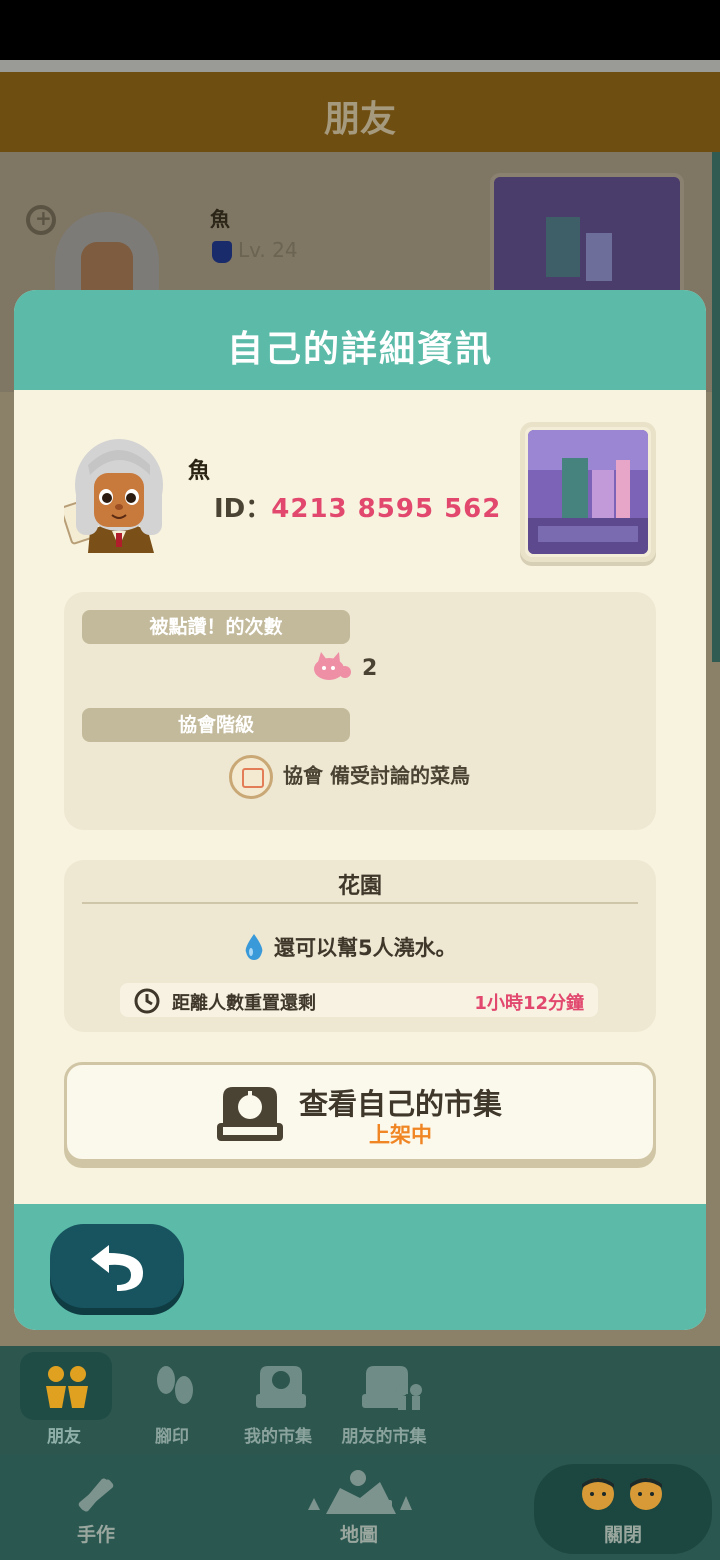 Image resolution: width=720 pixels, height=1560 pixels. Describe the element at coordinates (216, 627) in the screenshot. I see `likes-label: 被點讚！的次數` at that location.